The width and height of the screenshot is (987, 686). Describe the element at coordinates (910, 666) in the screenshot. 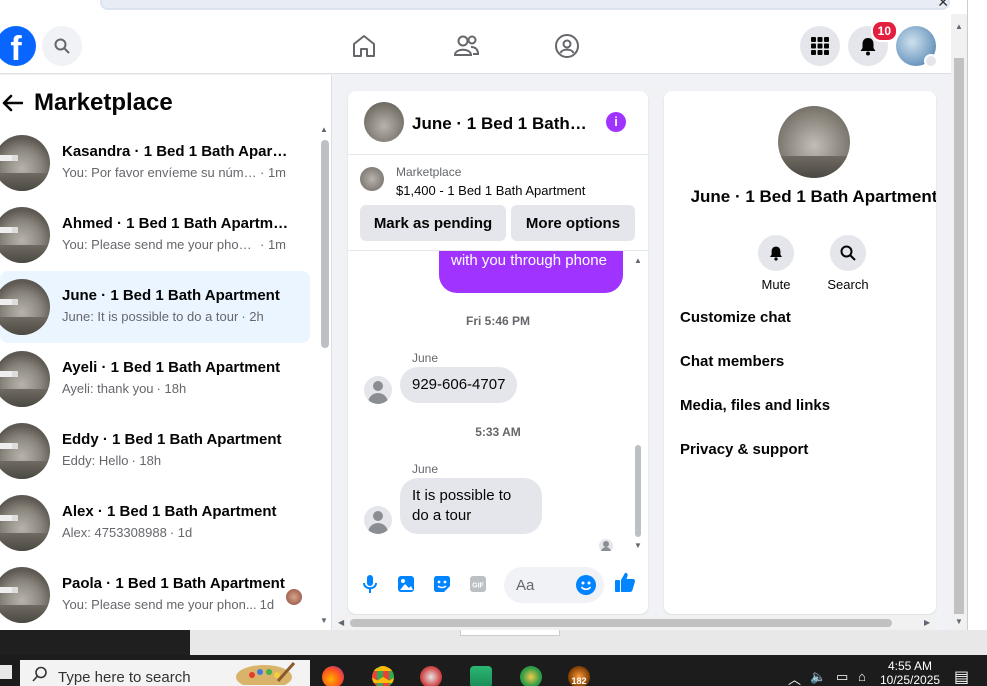

I see `taskbar-time: 4:55 AM` at that location.